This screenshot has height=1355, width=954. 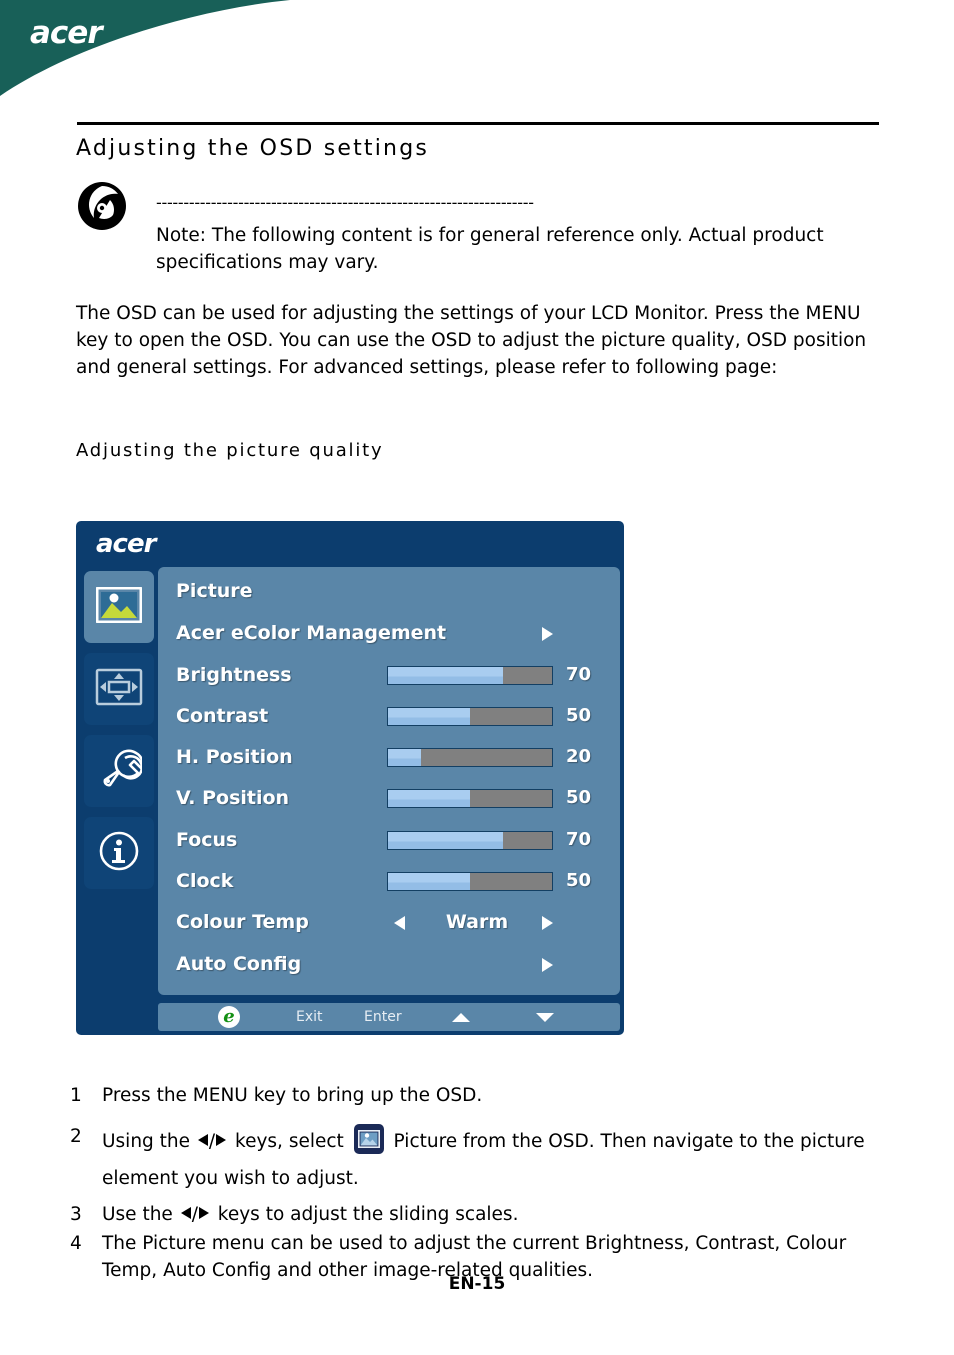 I want to click on osd-row-v-position: V. Position 50, so click(x=389, y=798).